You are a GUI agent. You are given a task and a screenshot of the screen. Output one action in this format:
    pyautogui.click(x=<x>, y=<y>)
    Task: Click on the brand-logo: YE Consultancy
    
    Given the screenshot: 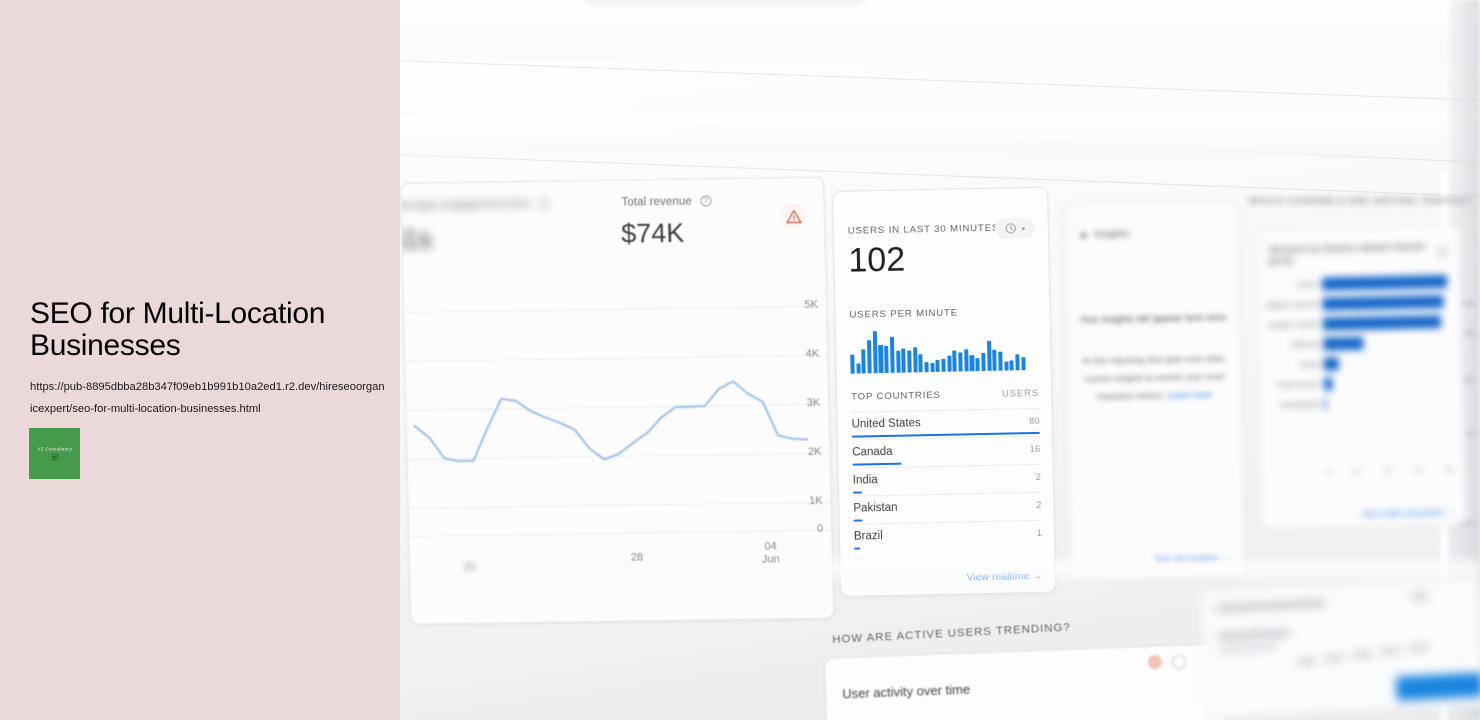 What is the action you would take?
    pyautogui.click(x=54, y=453)
    